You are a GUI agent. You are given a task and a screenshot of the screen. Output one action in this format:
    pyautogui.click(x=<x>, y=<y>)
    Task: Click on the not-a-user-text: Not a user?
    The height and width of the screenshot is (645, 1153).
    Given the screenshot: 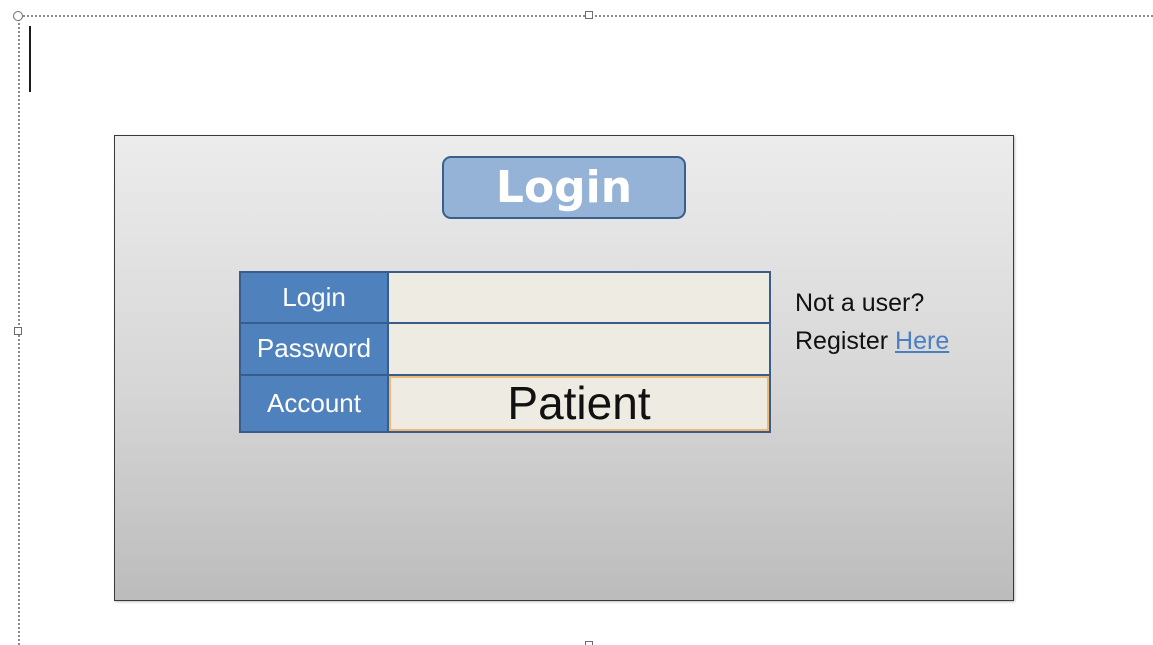 What is the action you would take?
    pyautogui.click(x=860, y=303)
    